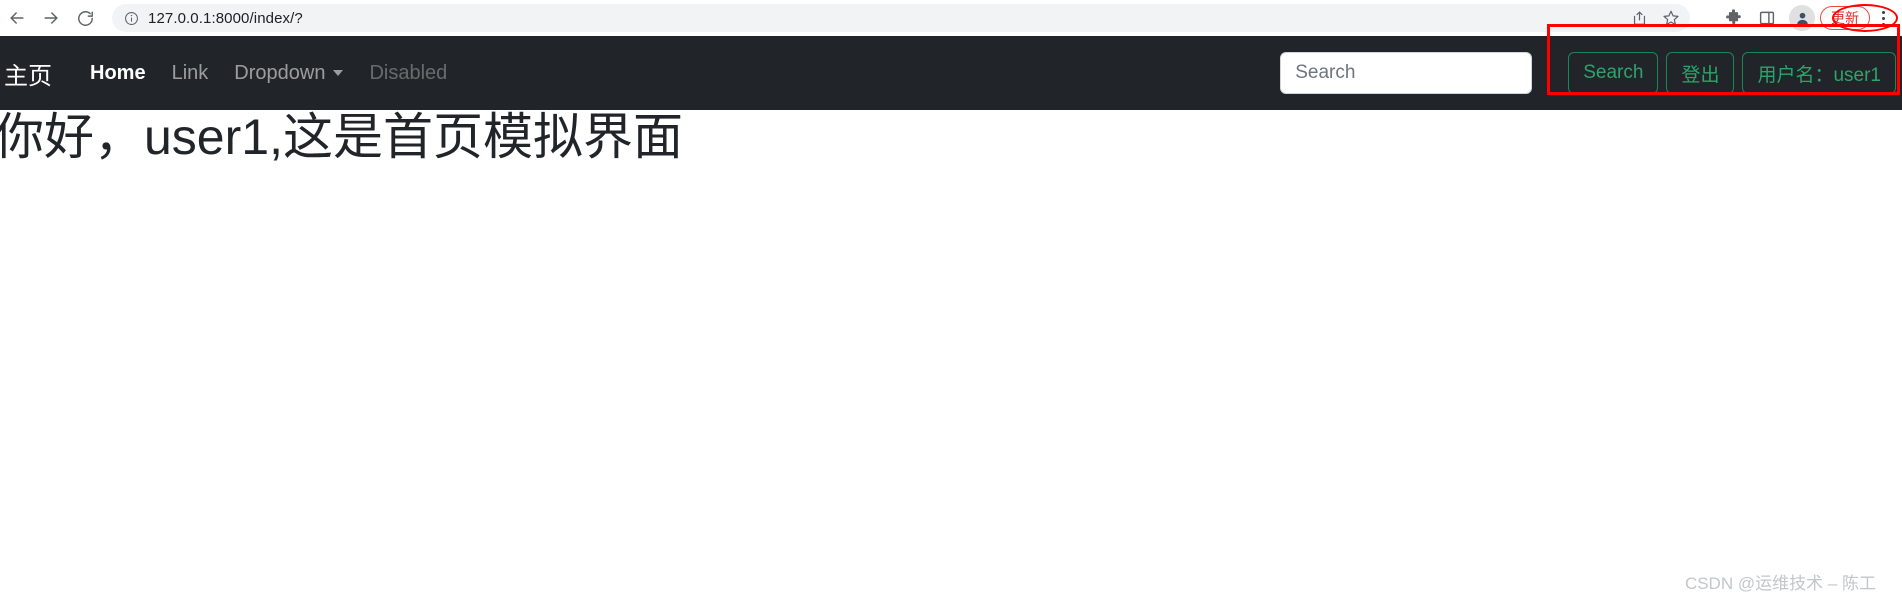 The image size is (1902, 610). I want to click on chevron-down-icon, so click(338, 73).